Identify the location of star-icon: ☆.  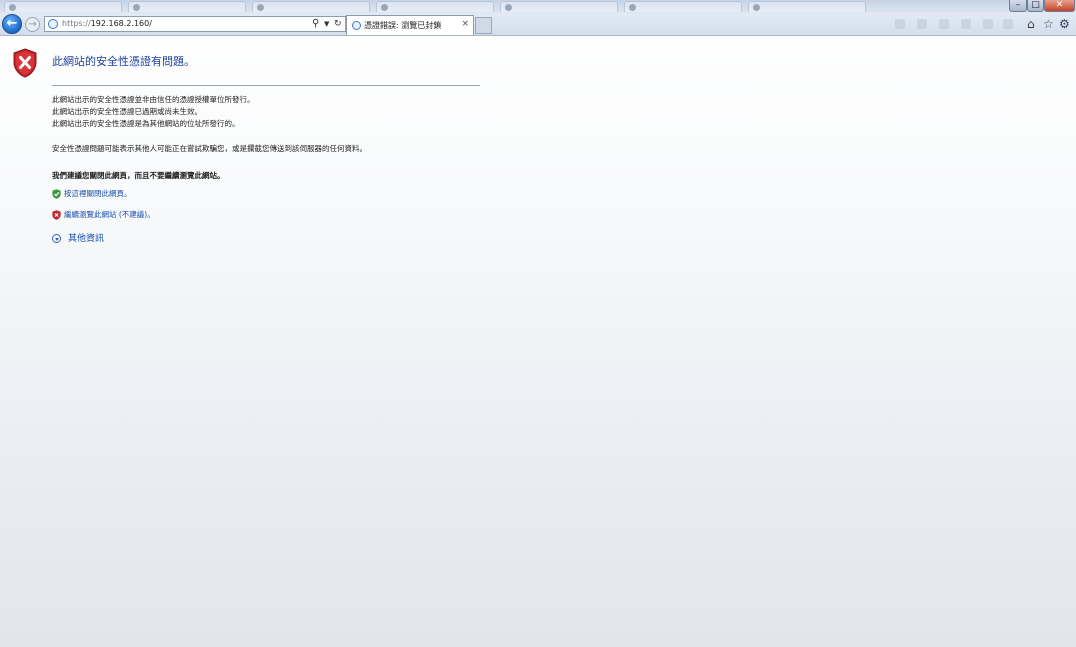
(1048, 24).